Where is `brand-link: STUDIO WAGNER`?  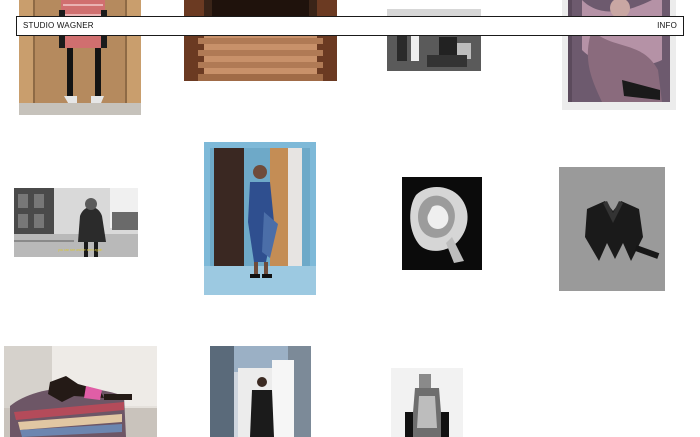
brand-link: STUDIO WAGNER is located at coordinates (58, 26).